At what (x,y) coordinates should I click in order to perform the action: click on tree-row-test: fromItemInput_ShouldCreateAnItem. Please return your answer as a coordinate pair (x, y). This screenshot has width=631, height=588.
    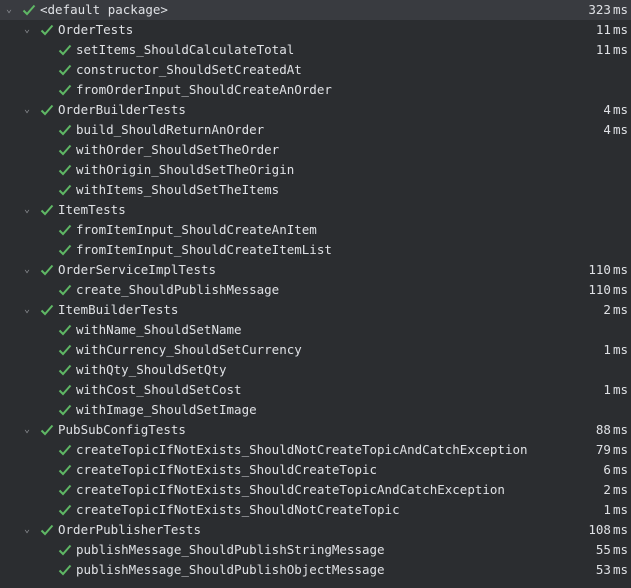
    Looking at the image, I should click on (315, 230).